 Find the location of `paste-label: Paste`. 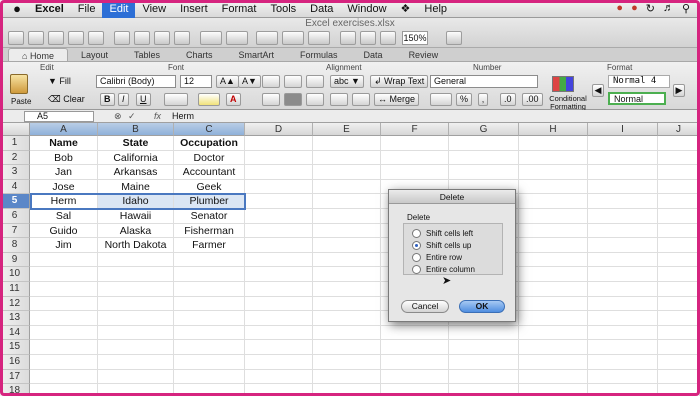

paste-label: Paste is located at coordinates (21, 101).